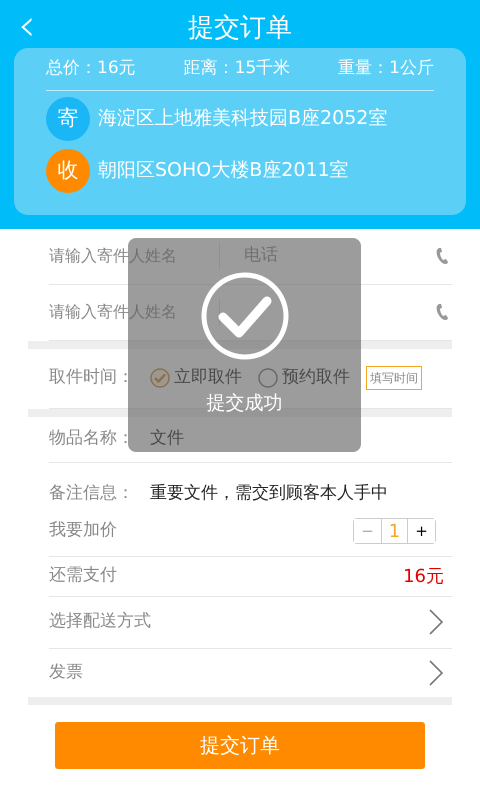 Image resolution: width=480 pixels, height=800 pixels. What do you see at coordinates (91, 68) in the screenshot?
I see `summary-stat: 总价：16元` at bounding box center [91, 68].